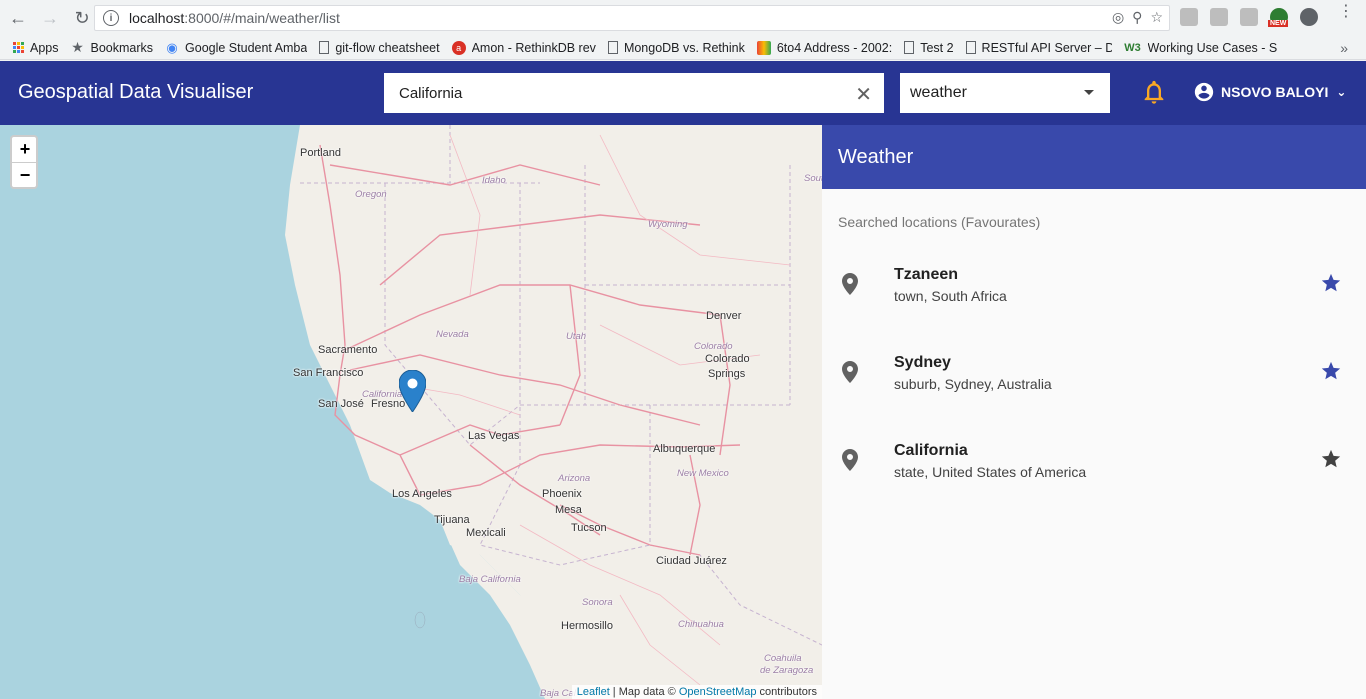  Describe the element at coordinates (1156, 17) in the screenshot. I see `bookmark-star-icon: ☆` at that location.